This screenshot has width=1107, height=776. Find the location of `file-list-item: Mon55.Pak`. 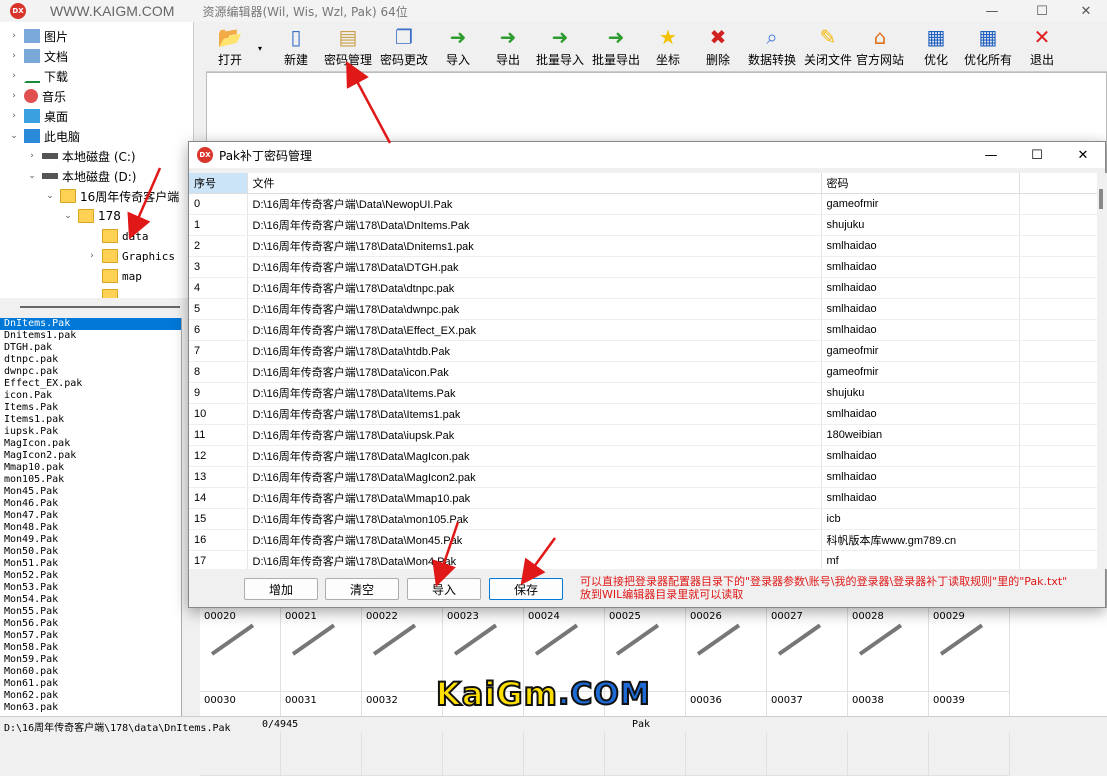

file-list-item: Mon55.Pak is located at coordinates (90, 612).